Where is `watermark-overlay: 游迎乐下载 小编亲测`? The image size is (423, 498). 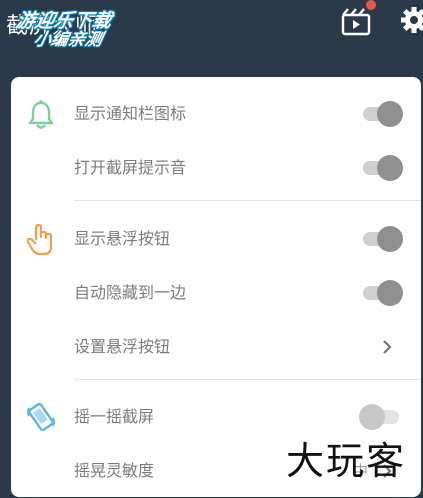
watermark-overlay: 游迎乐下载 小编亲测 is located at coordinates (62, 30).